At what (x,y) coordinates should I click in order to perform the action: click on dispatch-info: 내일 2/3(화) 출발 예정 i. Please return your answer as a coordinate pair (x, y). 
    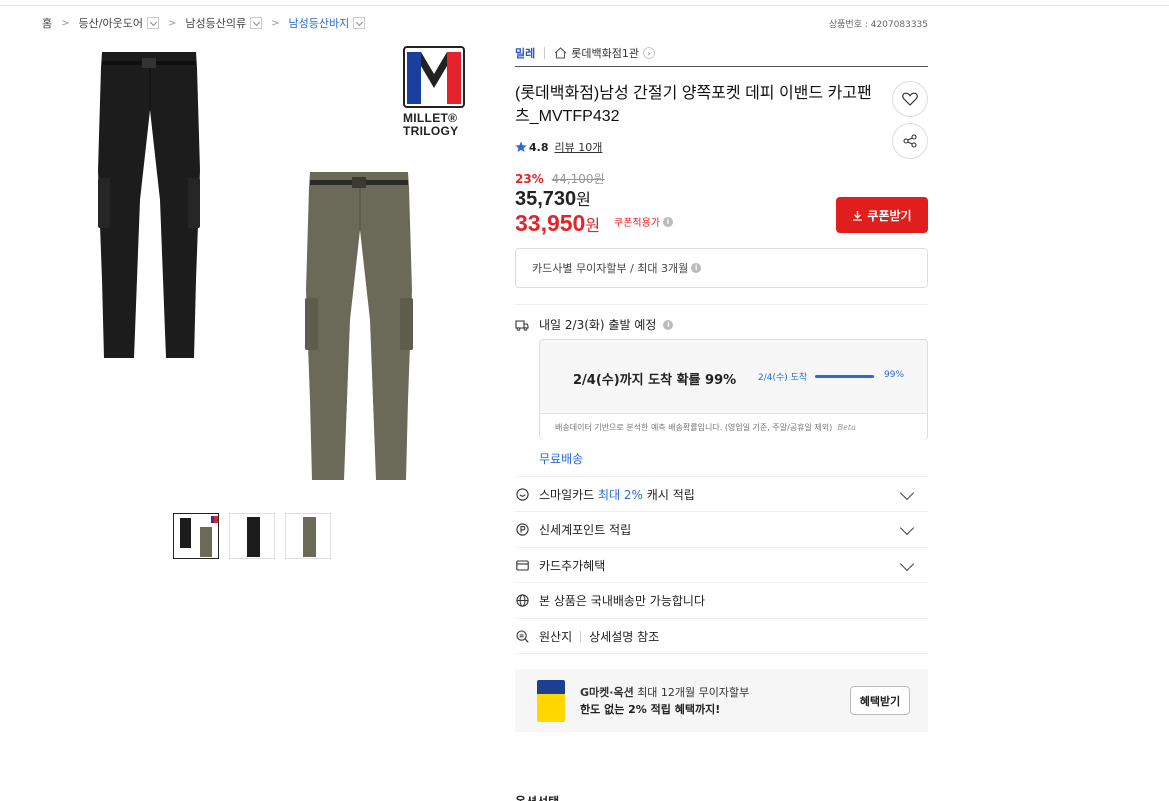
    Looking at the image, I should click on (594, 324).